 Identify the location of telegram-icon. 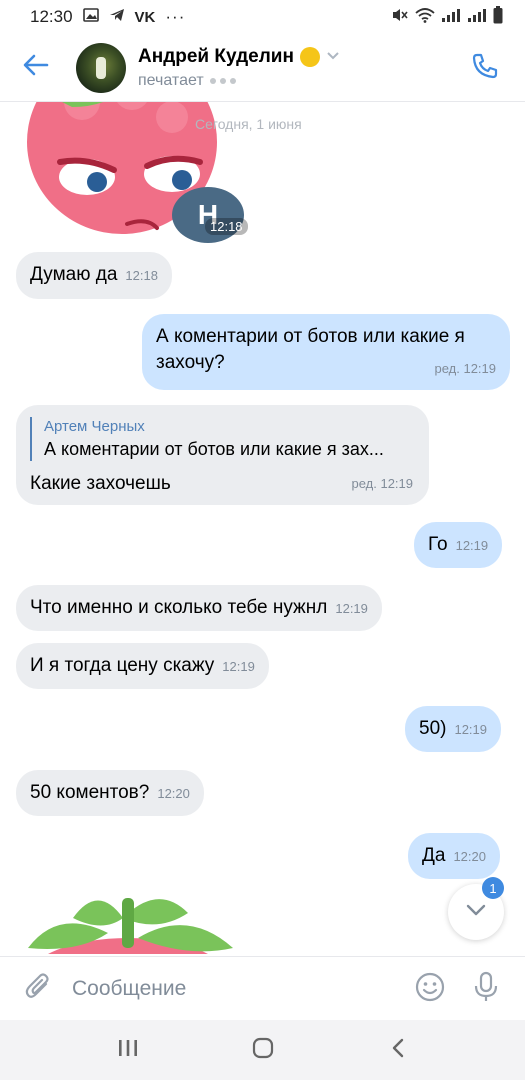
(117, 17).